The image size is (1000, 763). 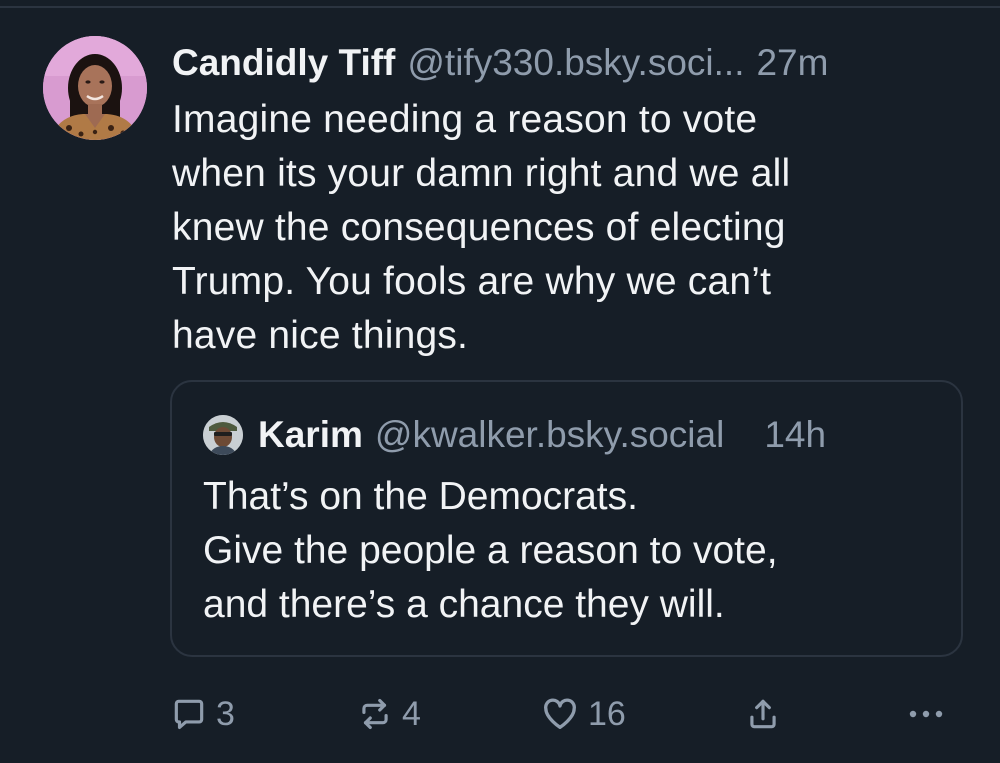 I want to click on repost-count: 4, so click(x=411, y=713).